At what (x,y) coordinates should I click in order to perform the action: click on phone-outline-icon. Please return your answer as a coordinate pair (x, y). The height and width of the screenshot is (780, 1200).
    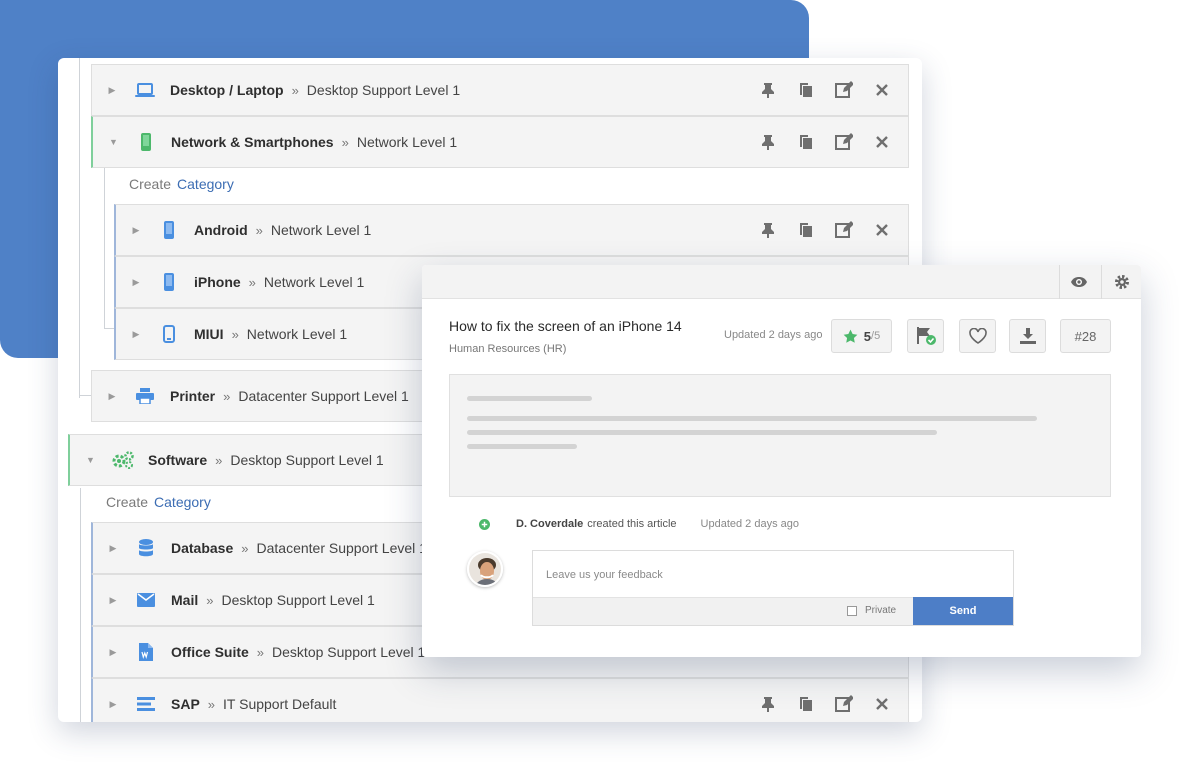
    Looking at the image, I should click on (169, 334).